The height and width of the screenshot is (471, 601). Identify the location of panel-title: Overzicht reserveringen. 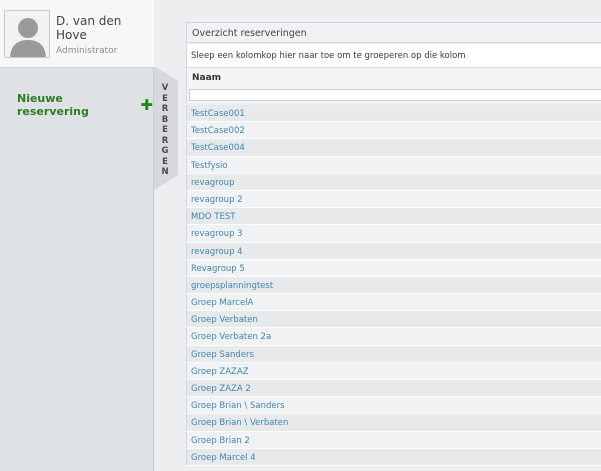
(393, 32).